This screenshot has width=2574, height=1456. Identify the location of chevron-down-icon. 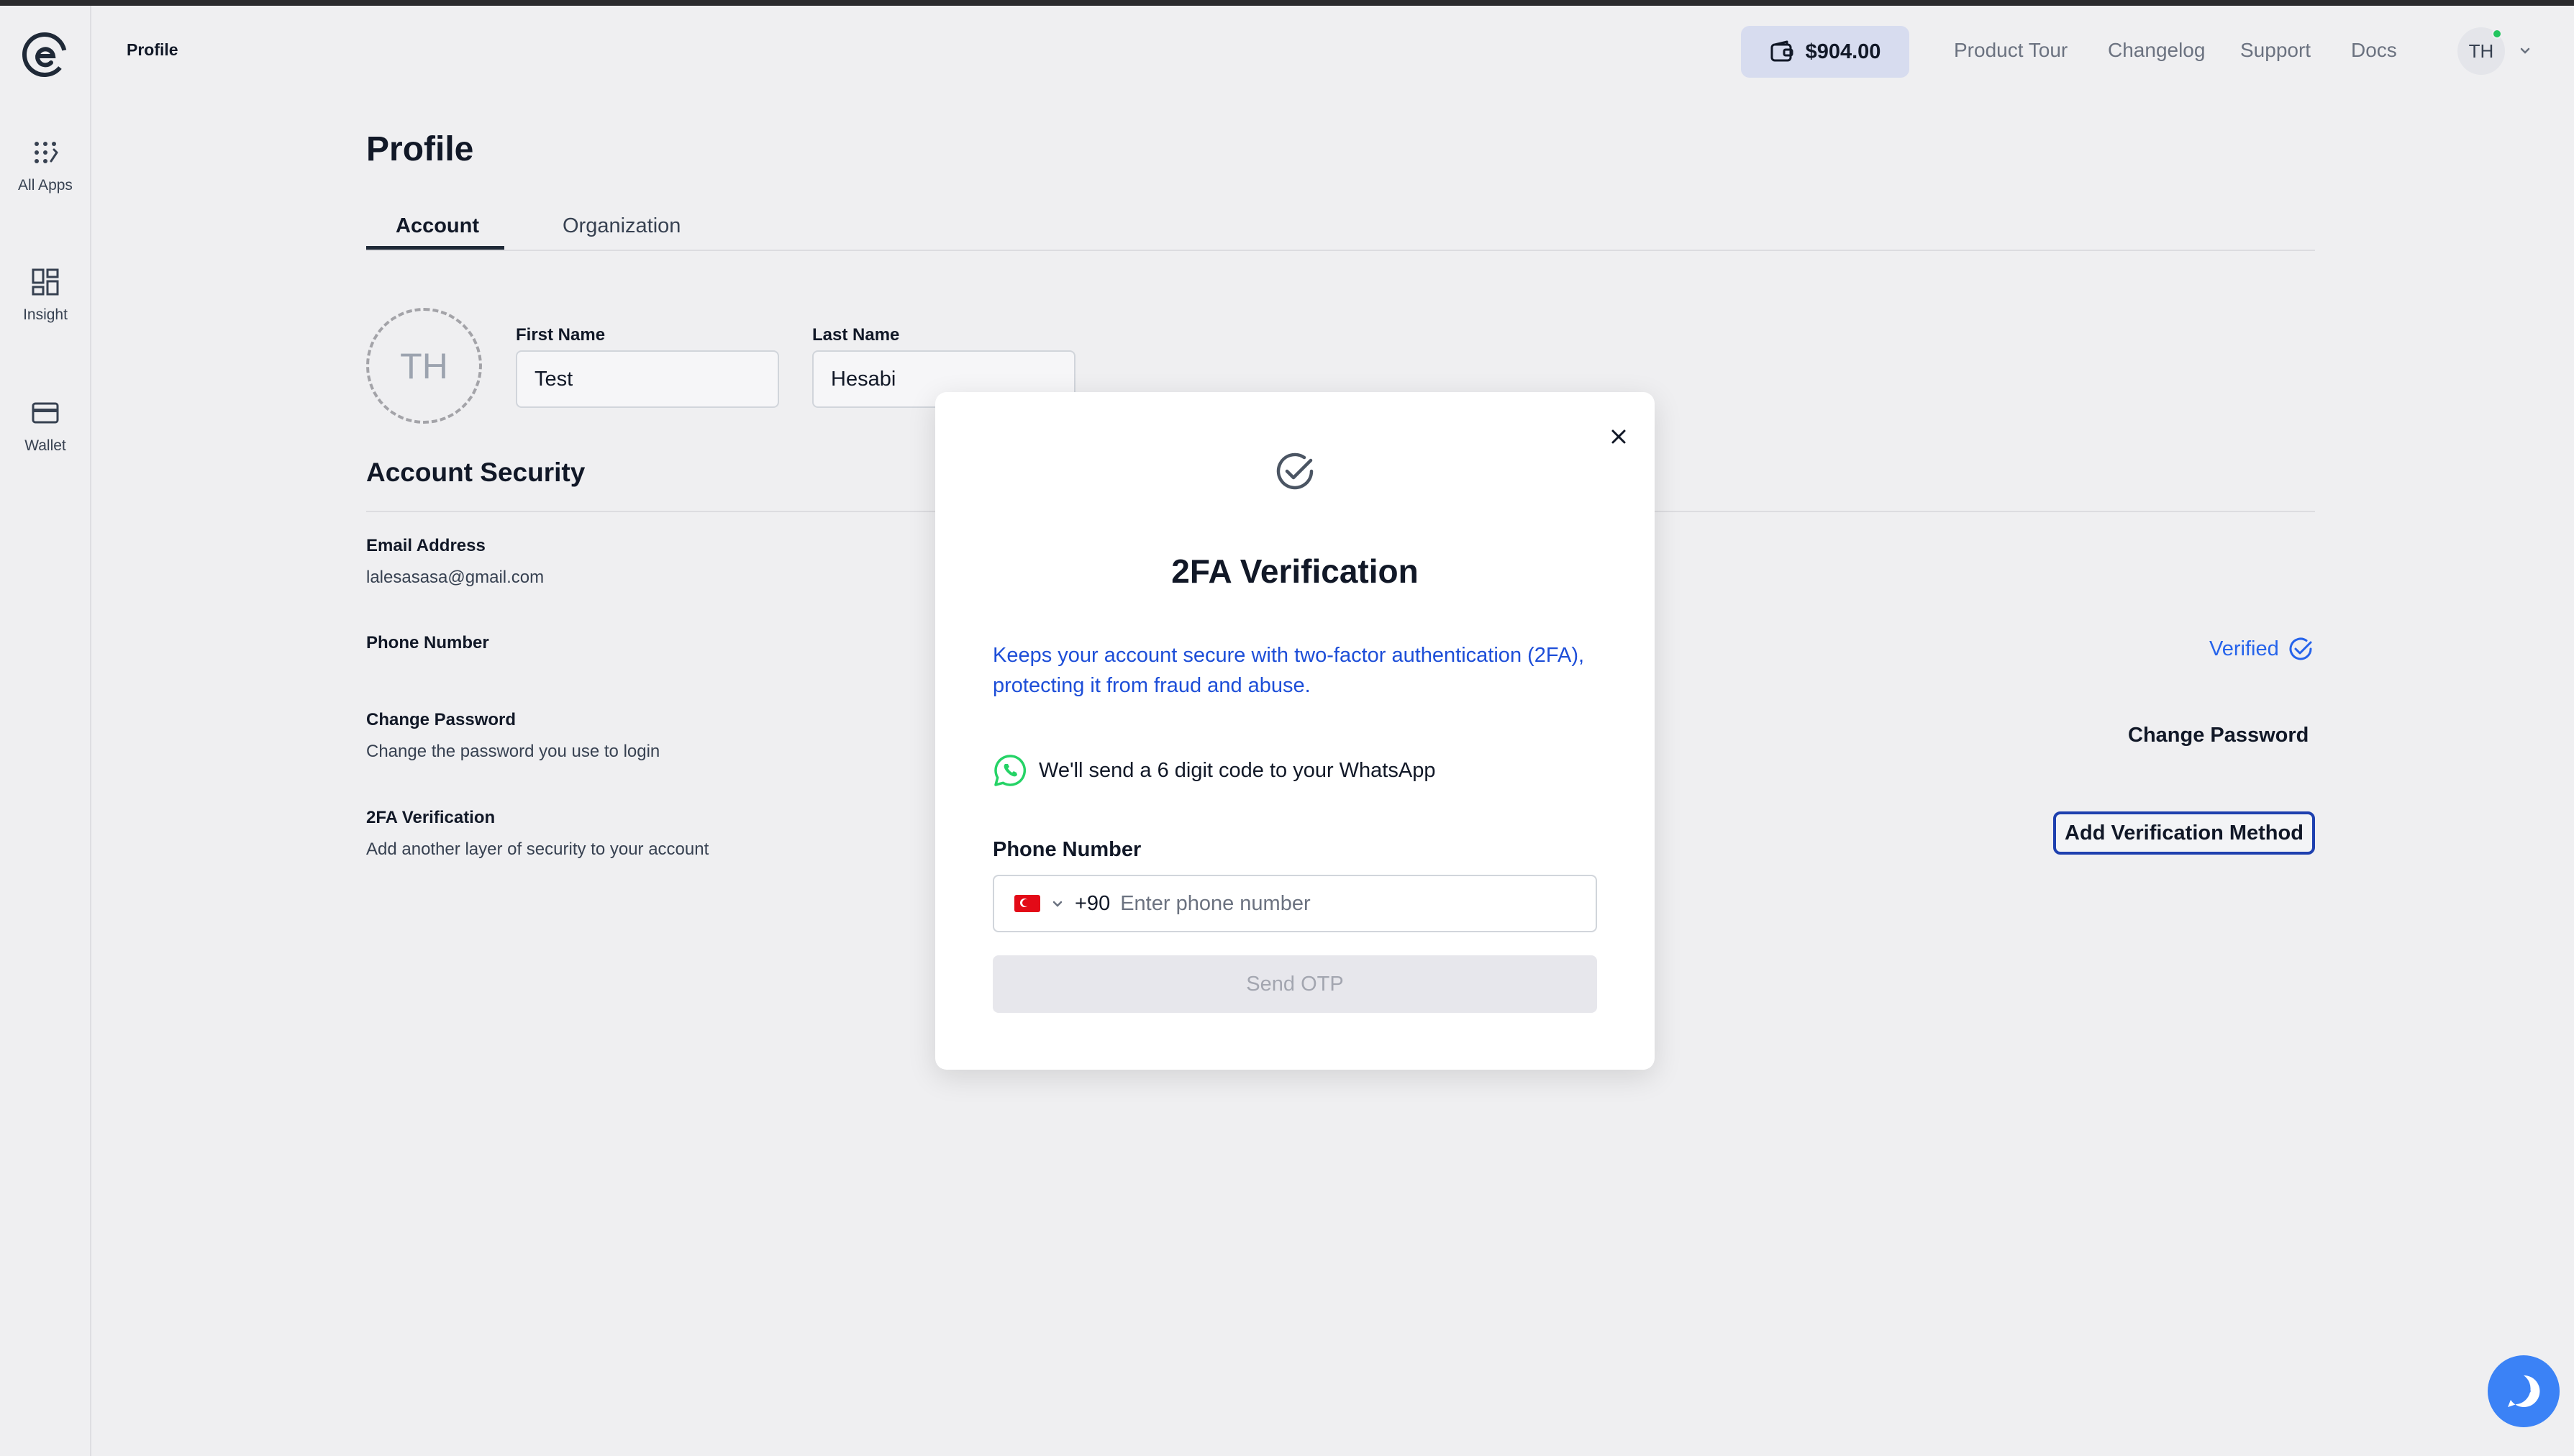
(1057, 903).